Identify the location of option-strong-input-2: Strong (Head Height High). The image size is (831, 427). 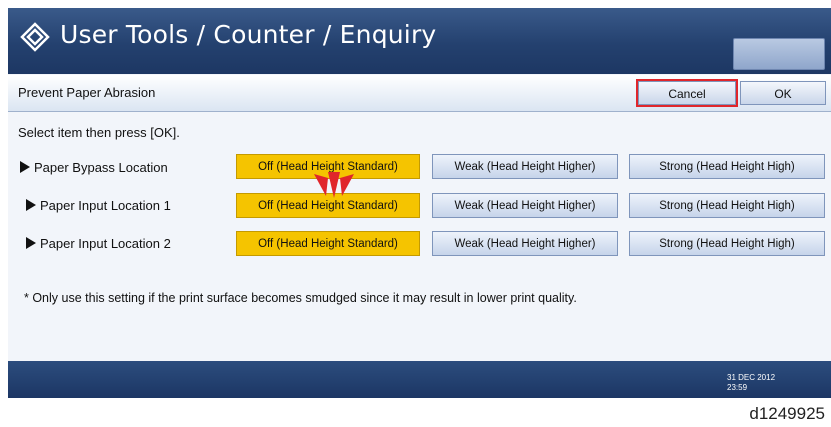
(727, 243).